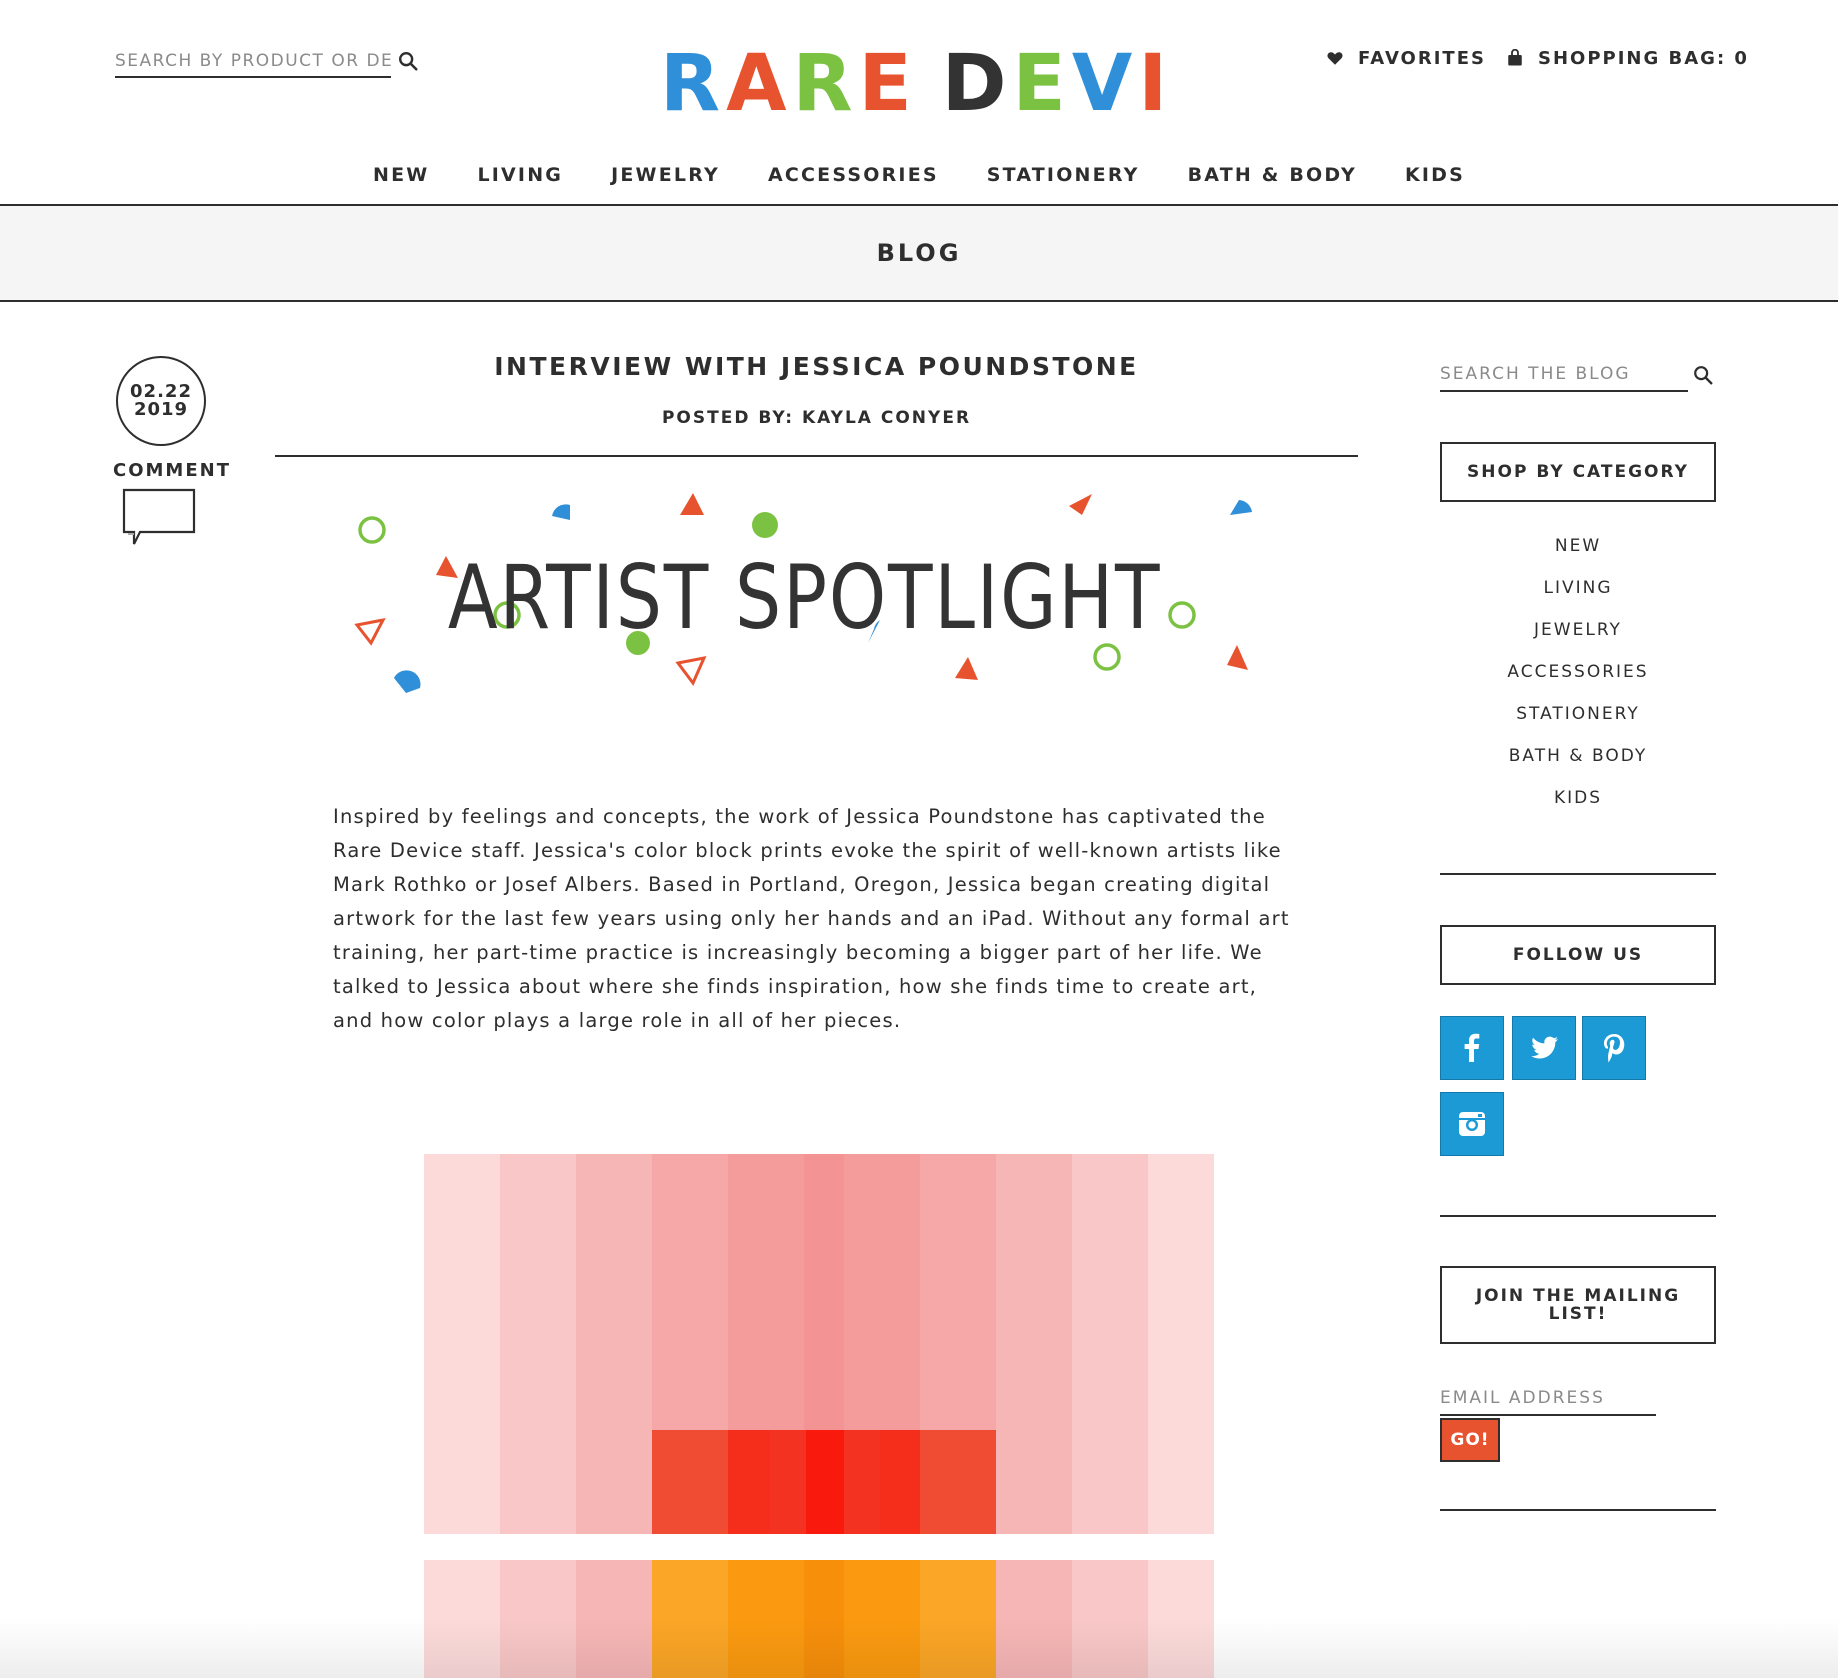  I want to click on facebook-button, so click(1472, 1048).